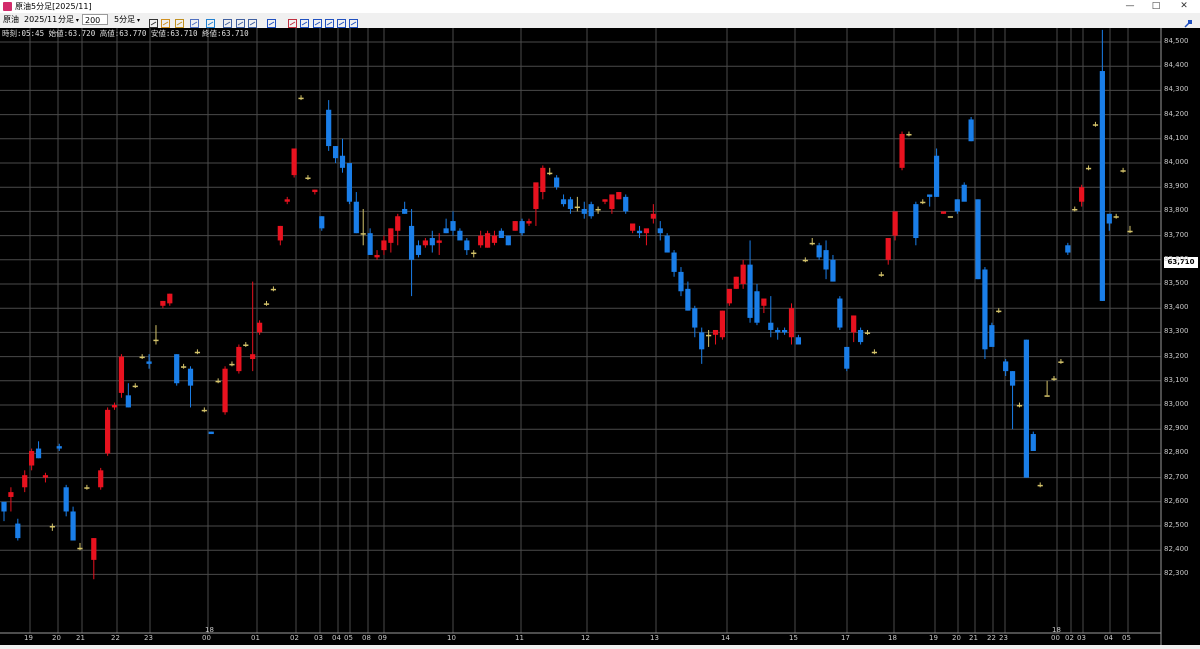 Image resolution: width=1200 pixels, height=649 pixels. I want to click on date-tick-label: 00, so click(1055, 638).